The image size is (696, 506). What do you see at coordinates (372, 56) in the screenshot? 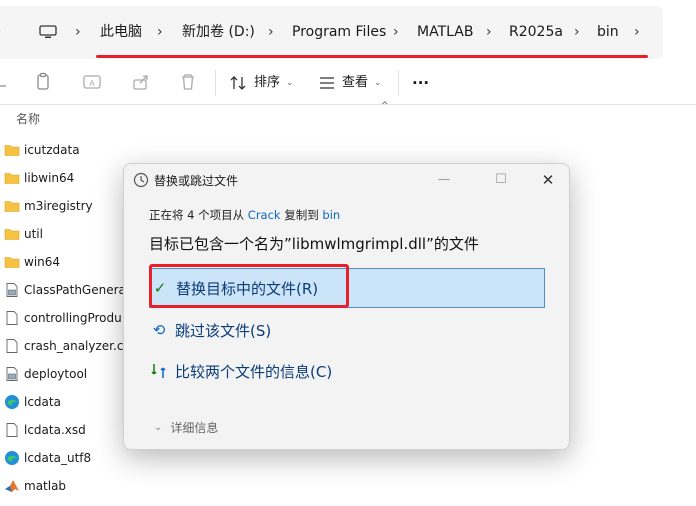
I see `annotation-underline` at bounding box center [372, 56].